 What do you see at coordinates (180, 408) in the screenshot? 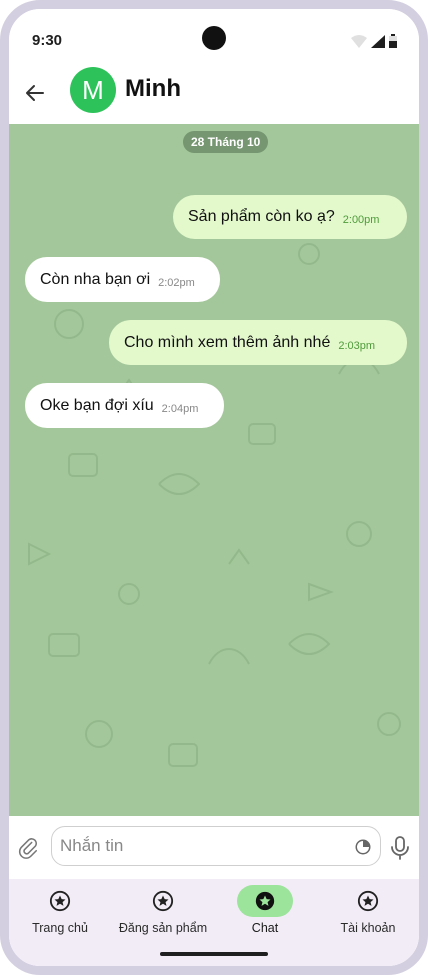
I see `message-time: 2:04pm` at bounding box center [180, 408].